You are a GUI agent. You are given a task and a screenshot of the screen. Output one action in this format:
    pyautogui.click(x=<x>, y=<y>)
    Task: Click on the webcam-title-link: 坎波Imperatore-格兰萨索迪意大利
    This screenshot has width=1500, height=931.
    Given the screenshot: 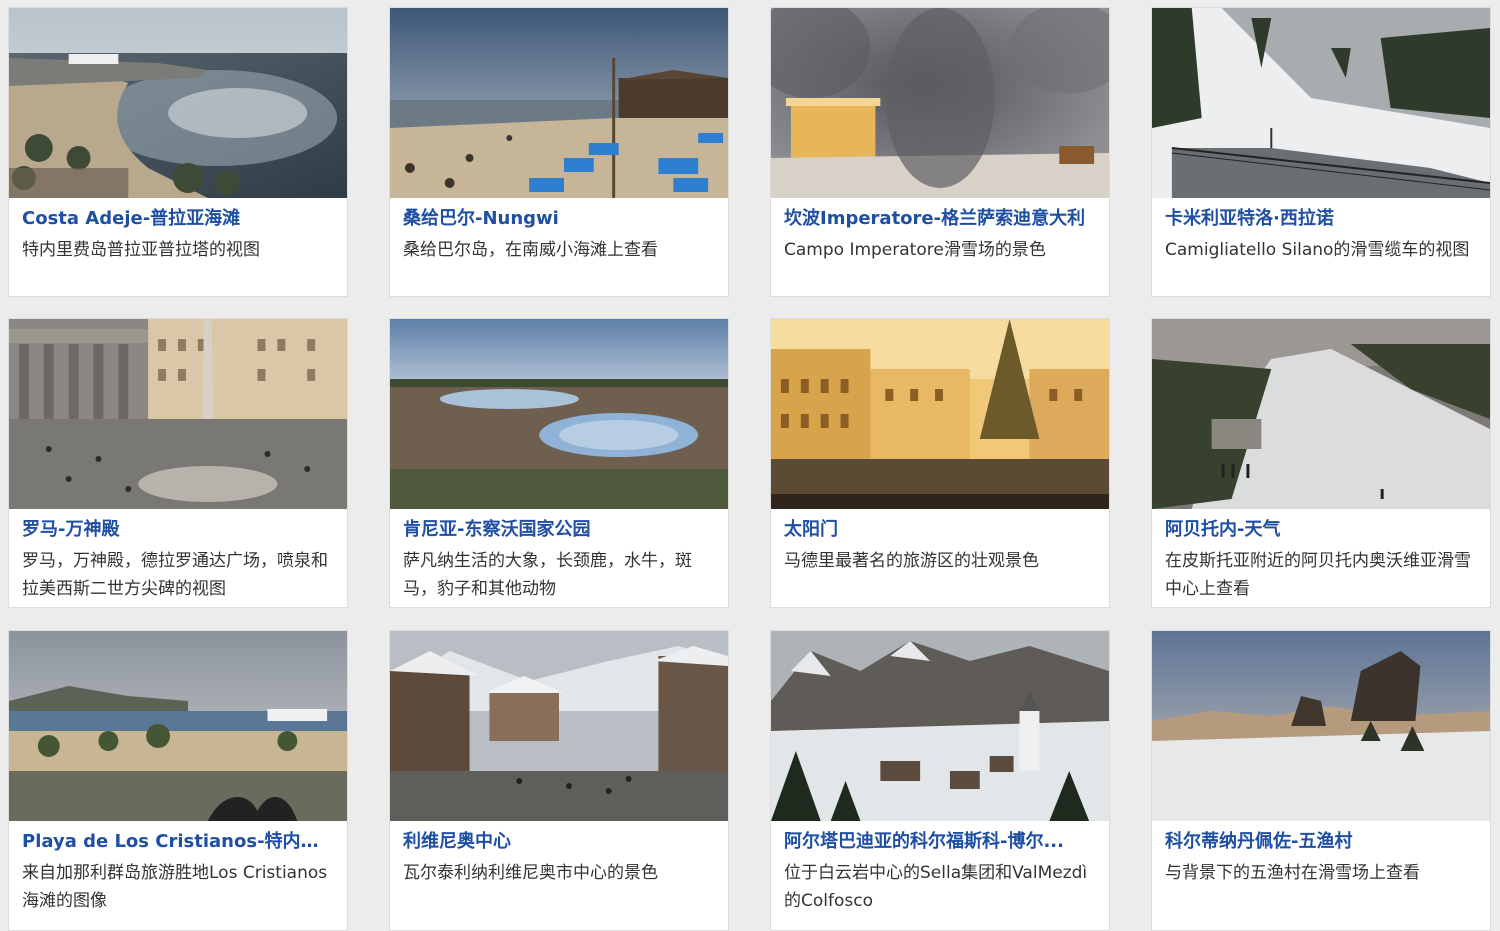 What is the action you would take?
    pyautogui.click(x=940, y=219)
    